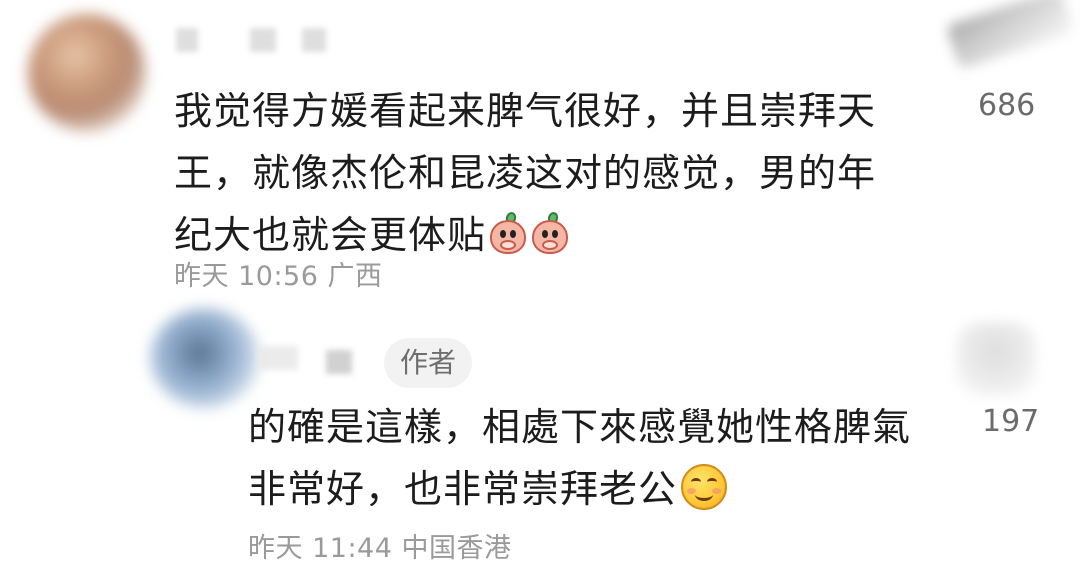 The height and width of the screenshot is (572, 1080). I want to click on comment-meta: 昨天 10:56 广西, so click(278, 276).